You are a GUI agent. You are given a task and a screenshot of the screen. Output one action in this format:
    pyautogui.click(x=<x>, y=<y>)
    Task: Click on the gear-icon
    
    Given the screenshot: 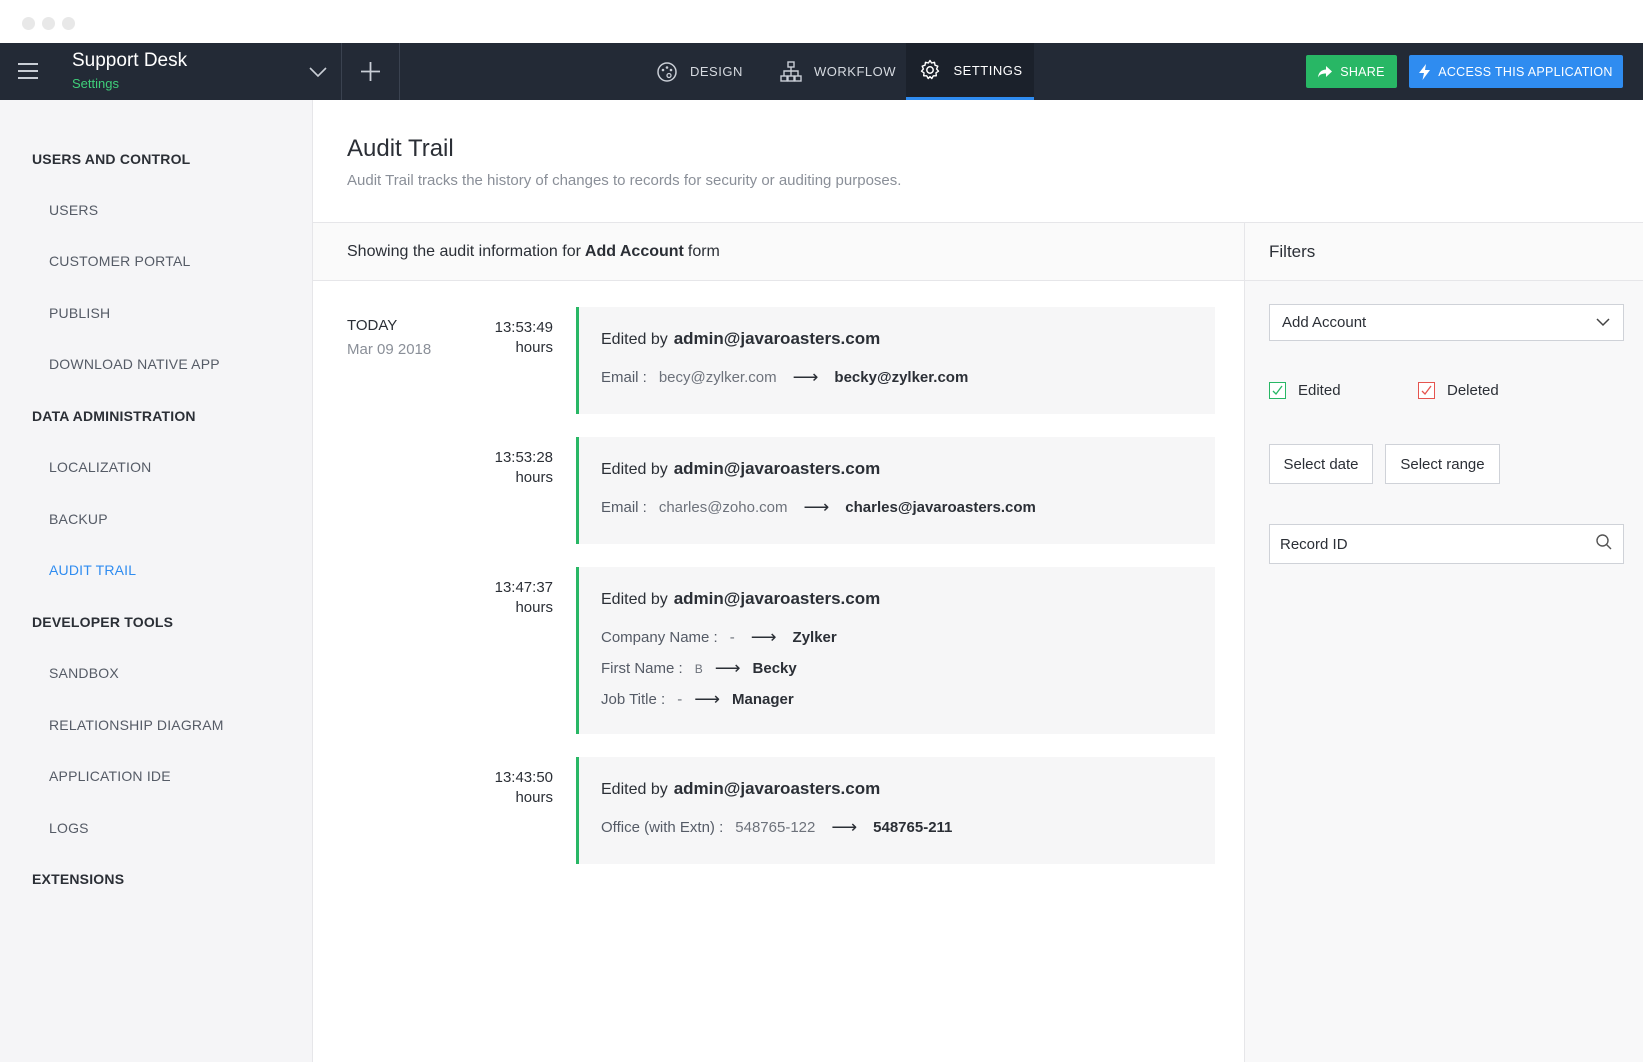 What is the action you would take?
    pyautogui.click(x=930, y=70)
    